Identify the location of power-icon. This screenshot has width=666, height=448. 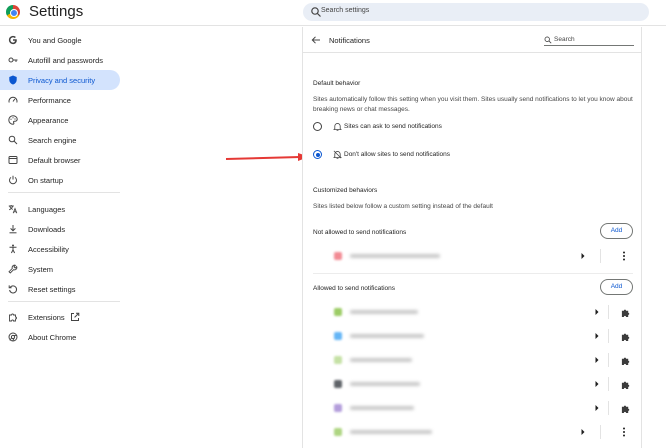
(13, 180).